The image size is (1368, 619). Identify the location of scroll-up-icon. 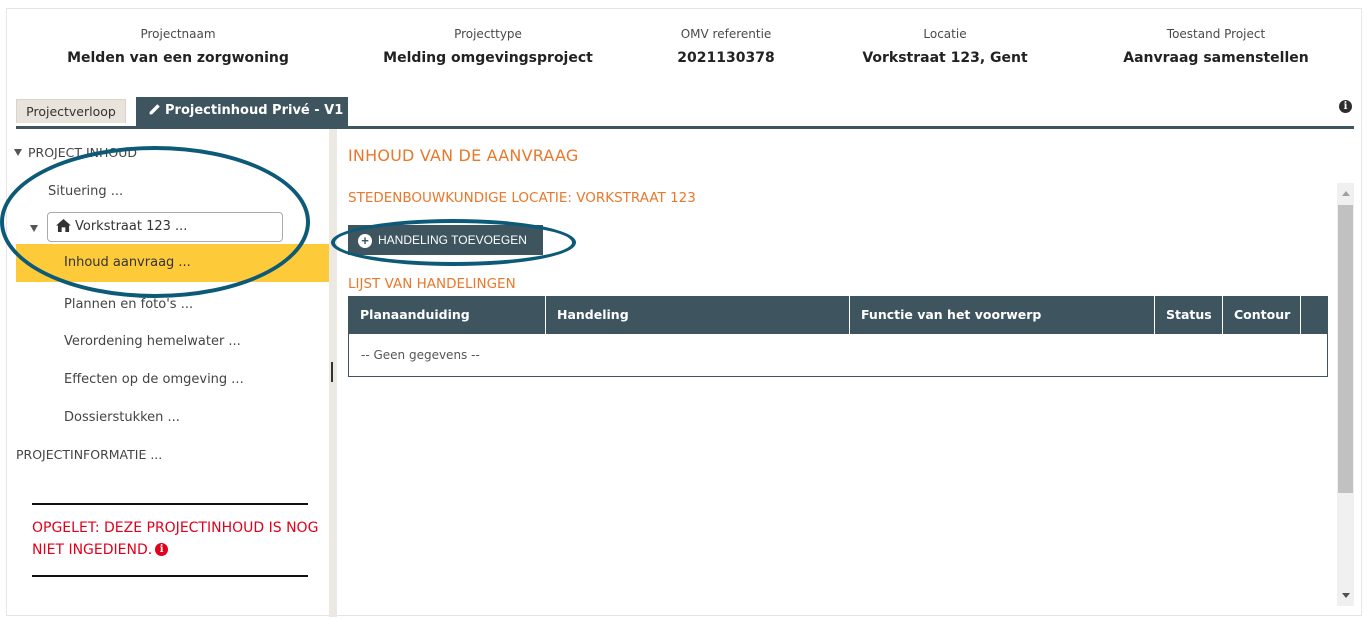
(1346, 193).